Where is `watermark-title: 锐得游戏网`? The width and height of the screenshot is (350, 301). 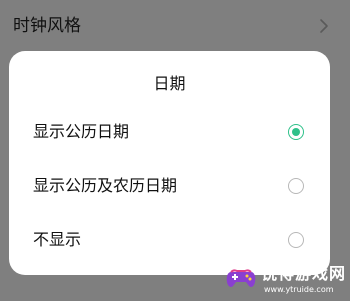
watermark-title: 锐得游戏网 is located at coordinates (304, 273).